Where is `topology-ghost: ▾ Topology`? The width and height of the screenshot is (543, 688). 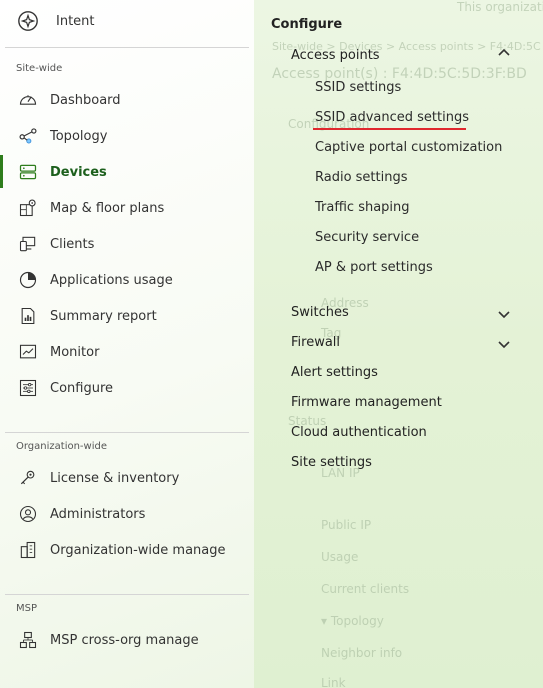 topology-ghost: ▾ Topology is located at coordinates (352, 621).